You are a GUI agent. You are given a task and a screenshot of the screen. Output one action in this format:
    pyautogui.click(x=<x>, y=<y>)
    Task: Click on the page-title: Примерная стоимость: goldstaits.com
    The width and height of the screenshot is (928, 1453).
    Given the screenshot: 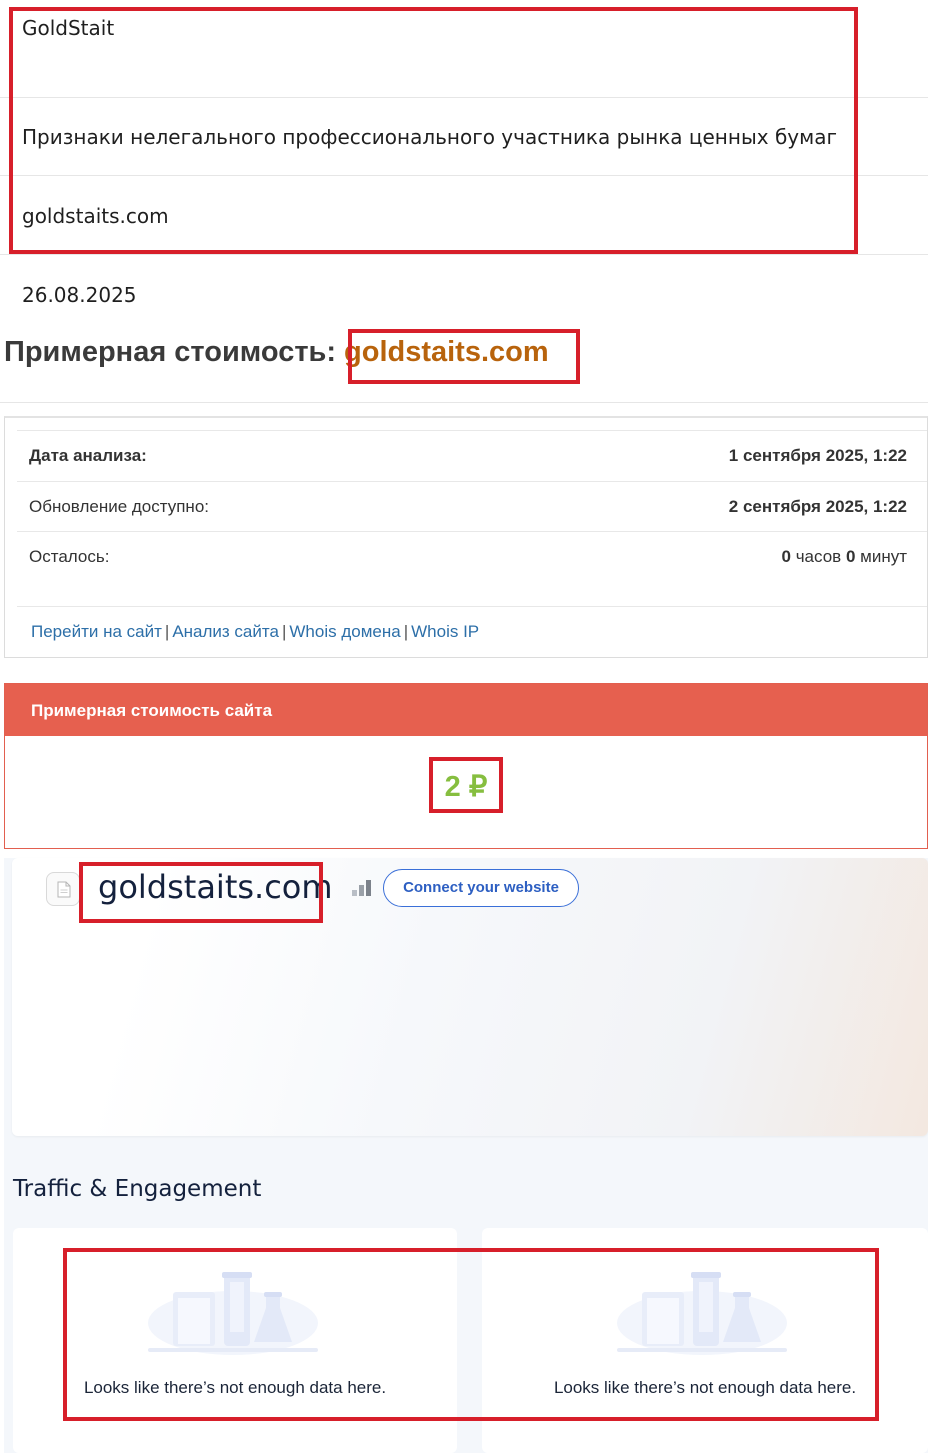 What is the action you would take?
    pyautogui.click(x=276, y=352)
    